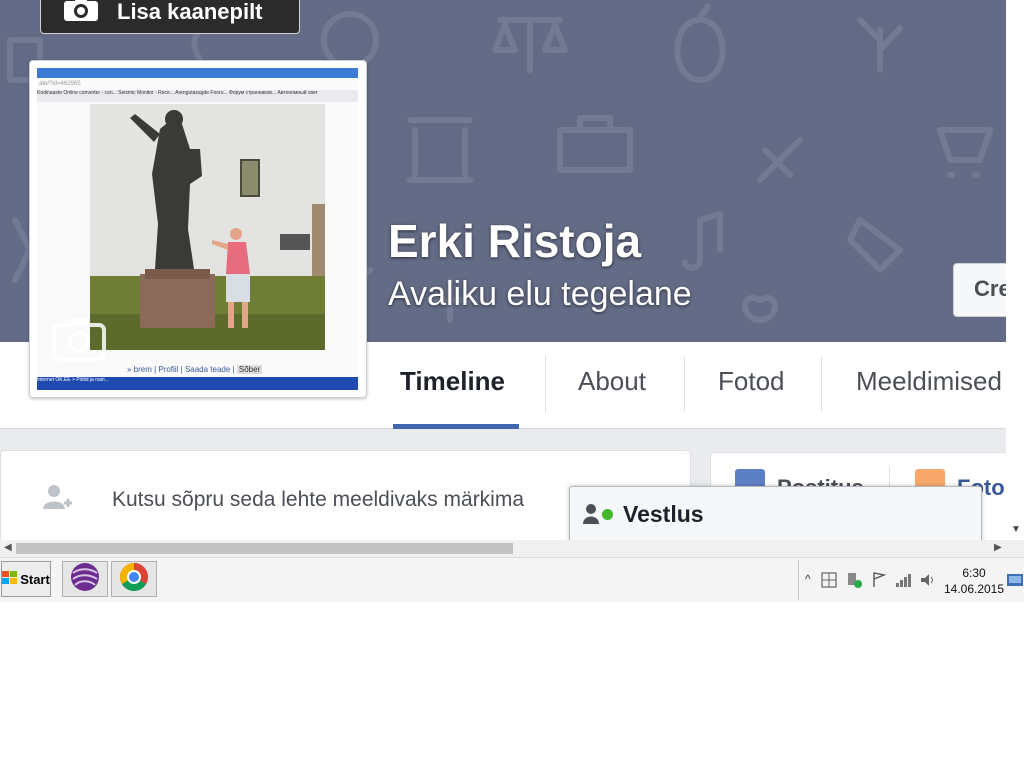  Describe the element at coordinates (540, 294) in the screenshot. I see `page-category: Avaliku elu tegelane` at that location.